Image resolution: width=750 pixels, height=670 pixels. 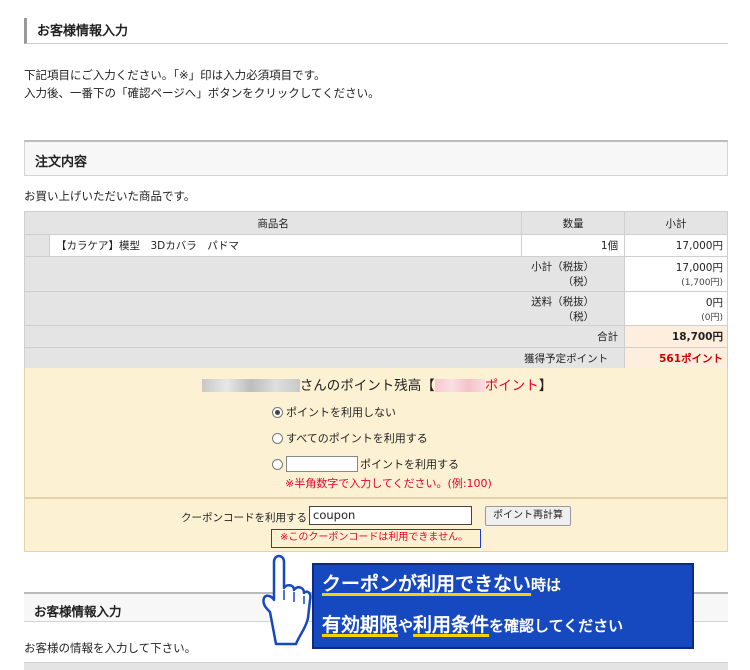 What do you see at coordinates (244, 518) in the screenshot?
I see `coupon-label: クーポンコードを利用する` at bounding box center [244, 518].